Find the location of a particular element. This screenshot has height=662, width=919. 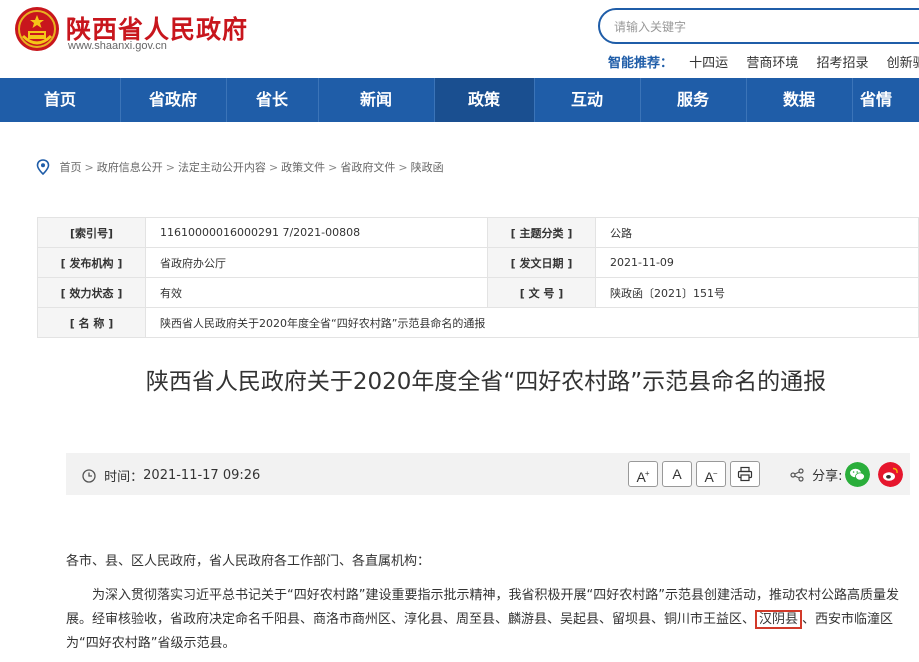

index-number-label: [索引号] is located at coordinates (91, 232).